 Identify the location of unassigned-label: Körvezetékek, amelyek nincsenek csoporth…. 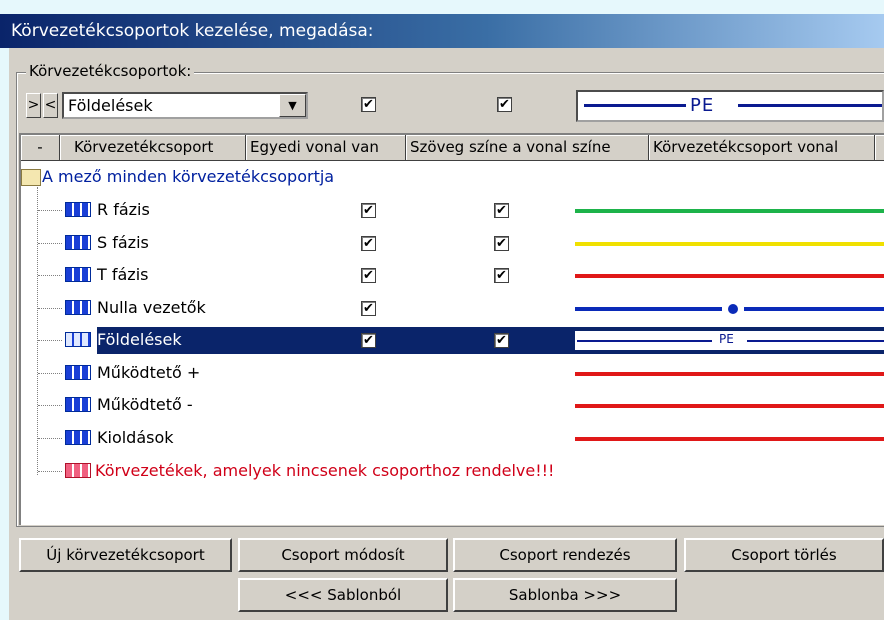
(324, 470).